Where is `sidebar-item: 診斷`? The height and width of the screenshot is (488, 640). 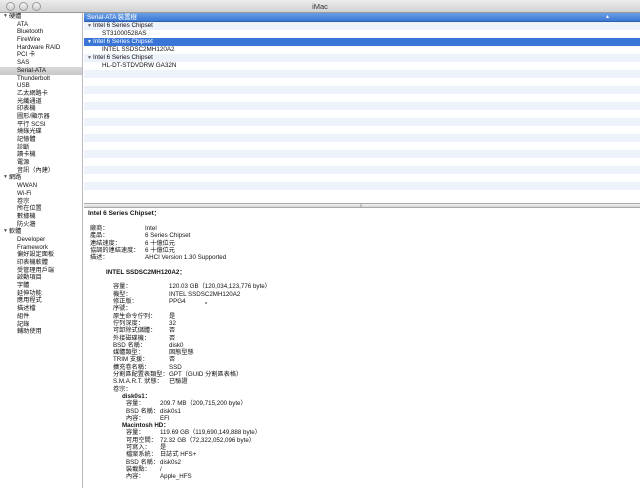
sidebar-item: 診斷 is located at coordinates (41, 148).